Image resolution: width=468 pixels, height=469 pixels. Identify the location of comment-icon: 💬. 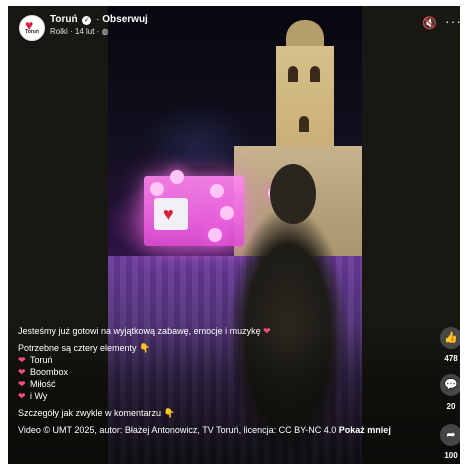
(451, 385).